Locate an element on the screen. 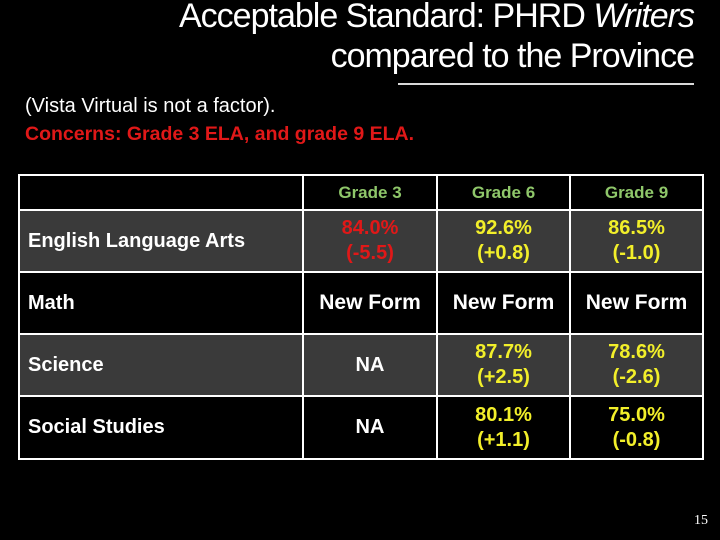 This screenshot has height=540, width=720. social-grade-6-cell: 80.1% (+1.1) is located at coordinates (503, 427).